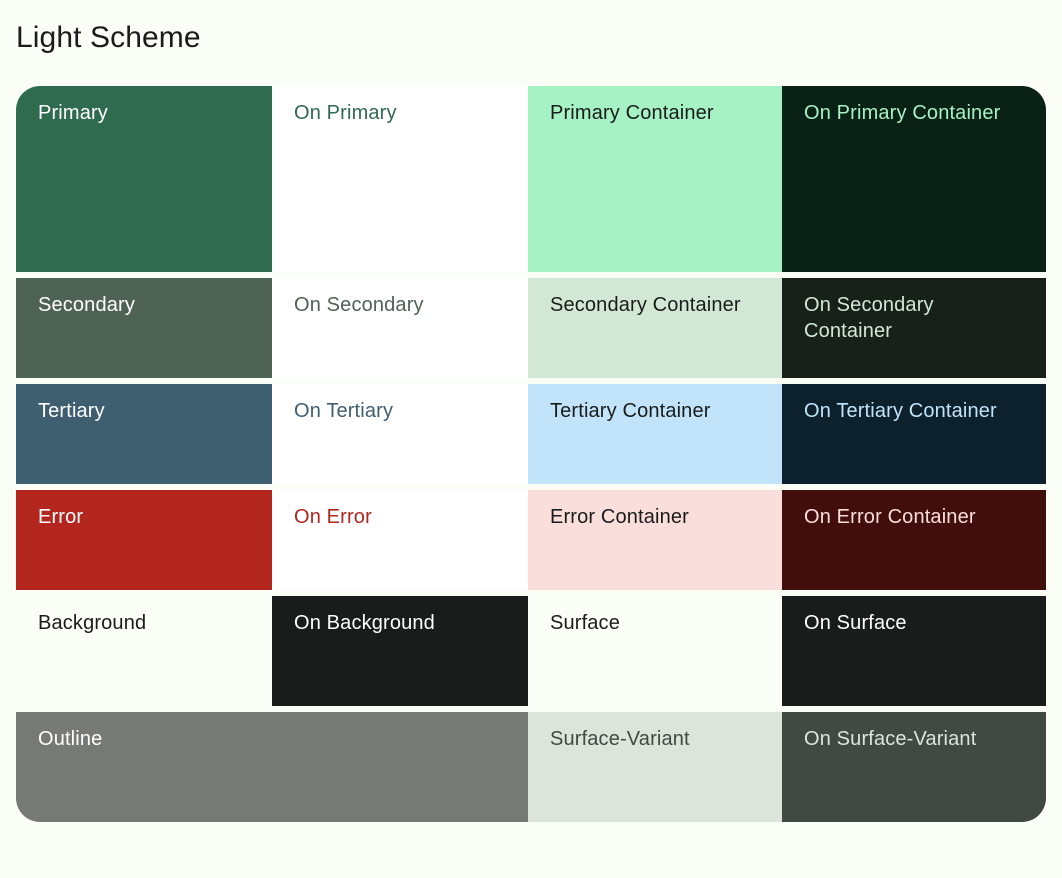 This screenshot has width=1062, height=878. What do you see at coordinates (345, 113) in the screenshot?
I see `swatch-label: On Primary` at bounding box center [345, 113].